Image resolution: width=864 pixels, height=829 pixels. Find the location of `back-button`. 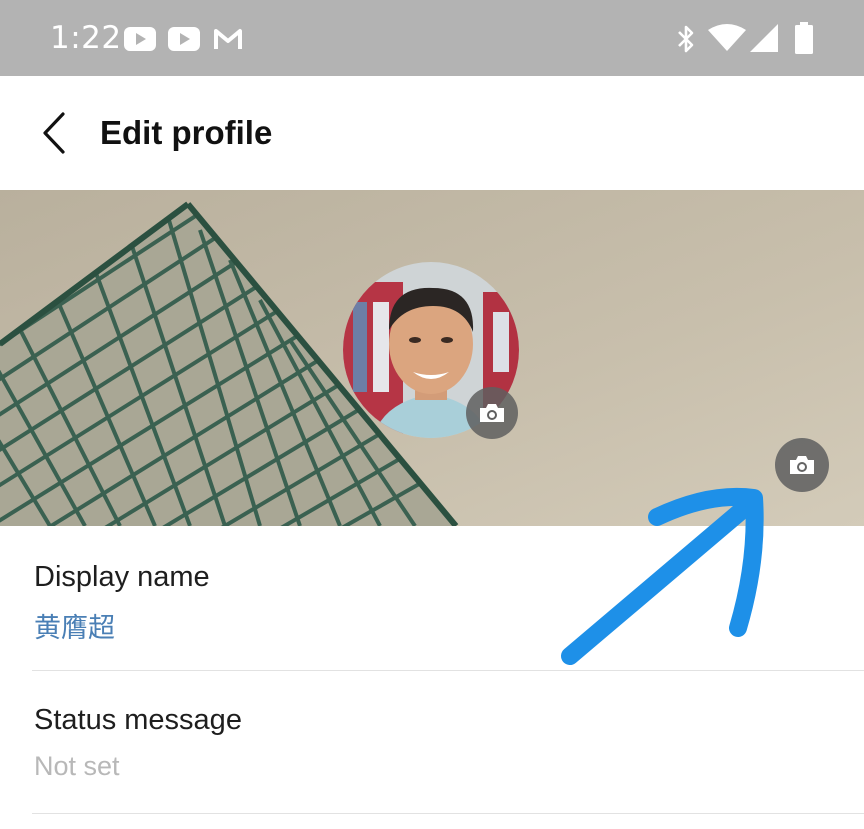

back-button is located at coordinates (55, 133).